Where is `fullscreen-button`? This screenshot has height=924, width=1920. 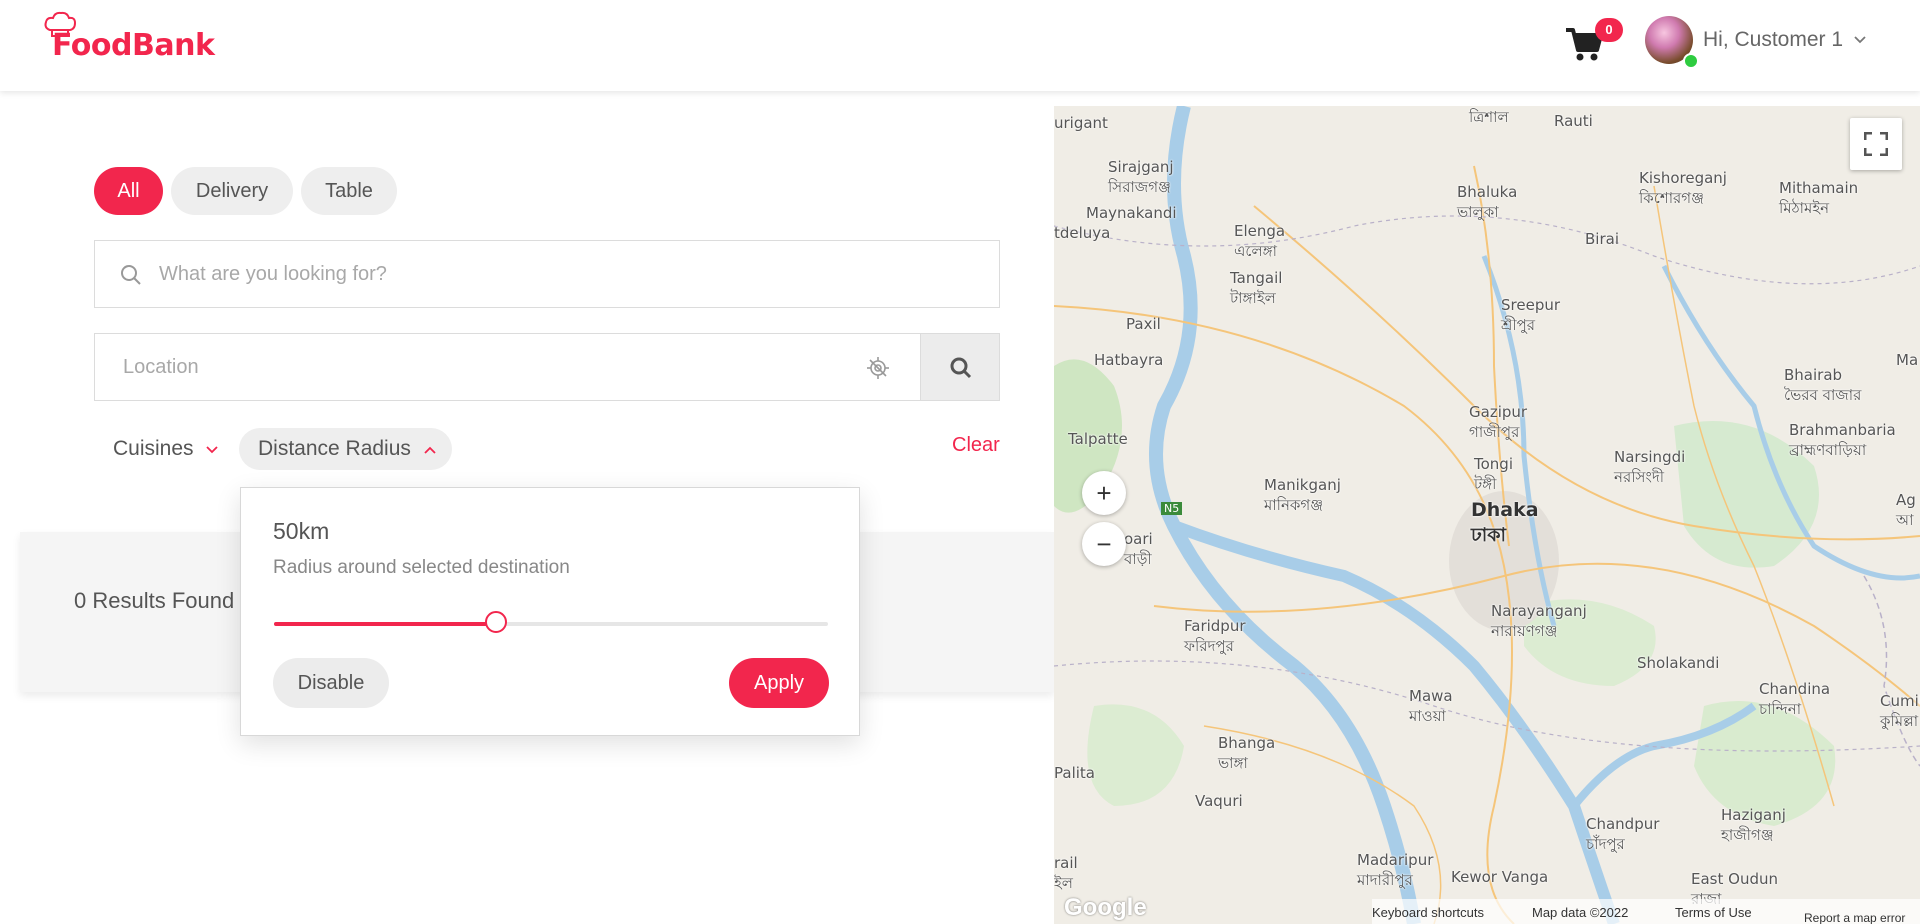 fullscreen-button is located at coordinates (1876, 144).